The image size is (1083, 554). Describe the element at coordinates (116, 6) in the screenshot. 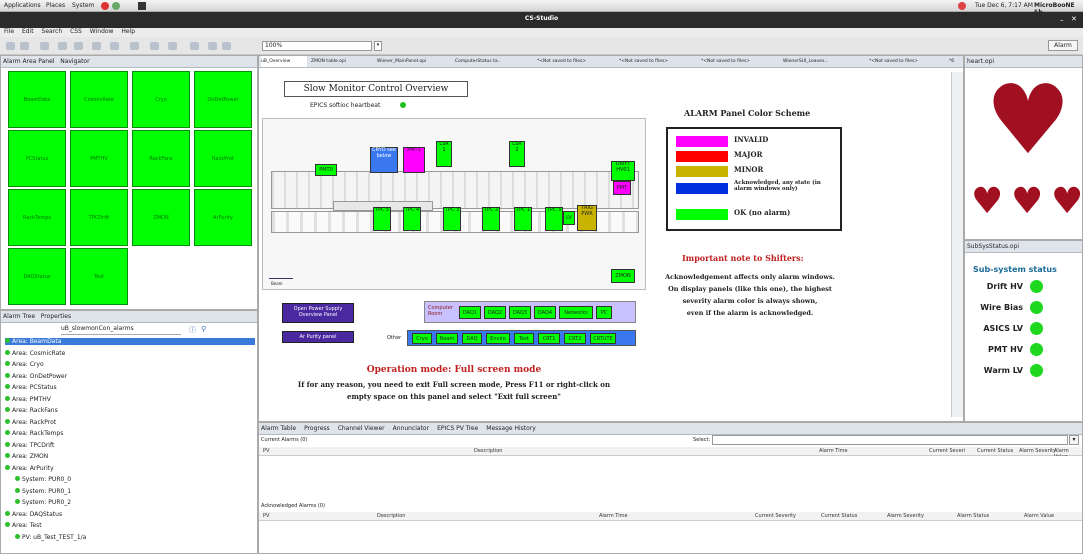

I see `help-icon` at that location.